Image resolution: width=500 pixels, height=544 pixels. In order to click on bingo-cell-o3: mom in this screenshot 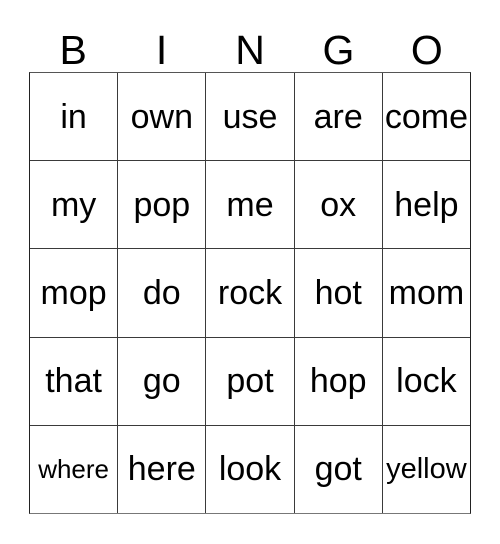, I will do `click(426, 293)`.